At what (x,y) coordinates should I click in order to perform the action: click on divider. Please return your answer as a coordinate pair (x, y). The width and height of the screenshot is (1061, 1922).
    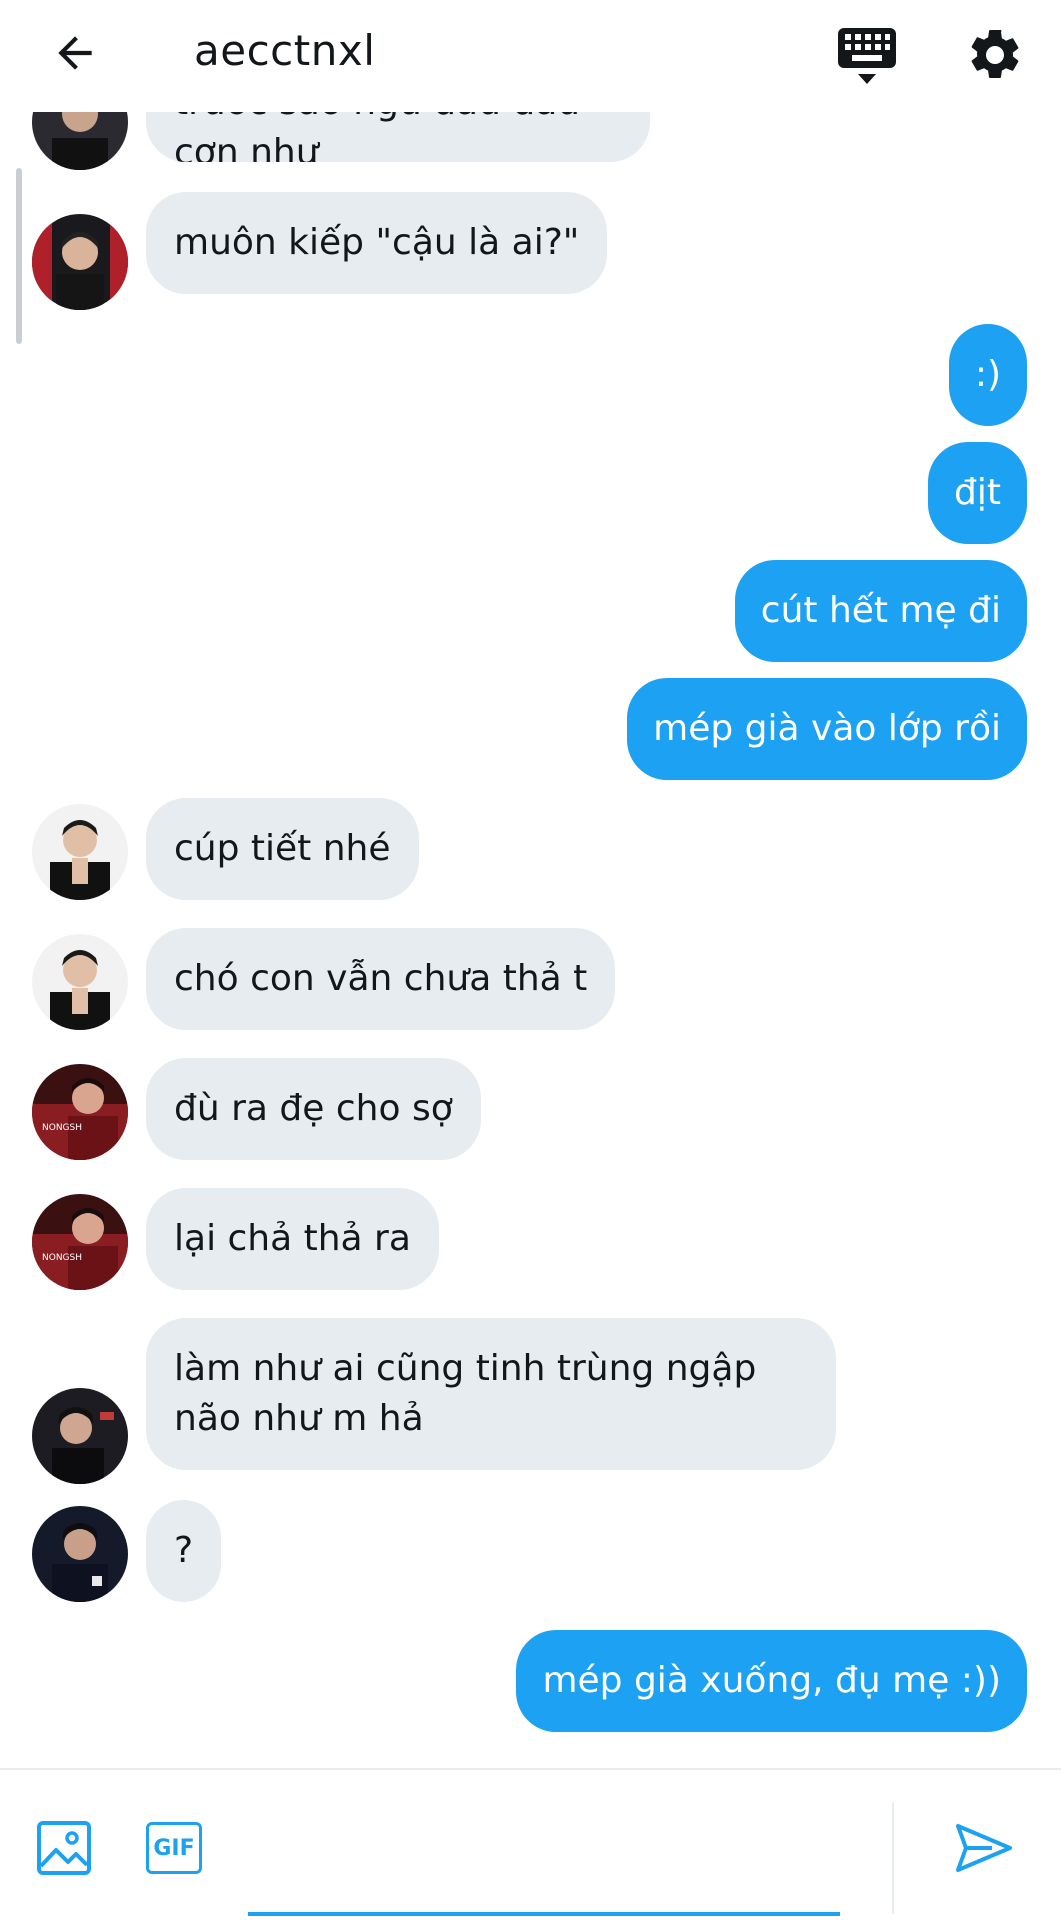
    Looking at the image, I should click on (893, 1858).